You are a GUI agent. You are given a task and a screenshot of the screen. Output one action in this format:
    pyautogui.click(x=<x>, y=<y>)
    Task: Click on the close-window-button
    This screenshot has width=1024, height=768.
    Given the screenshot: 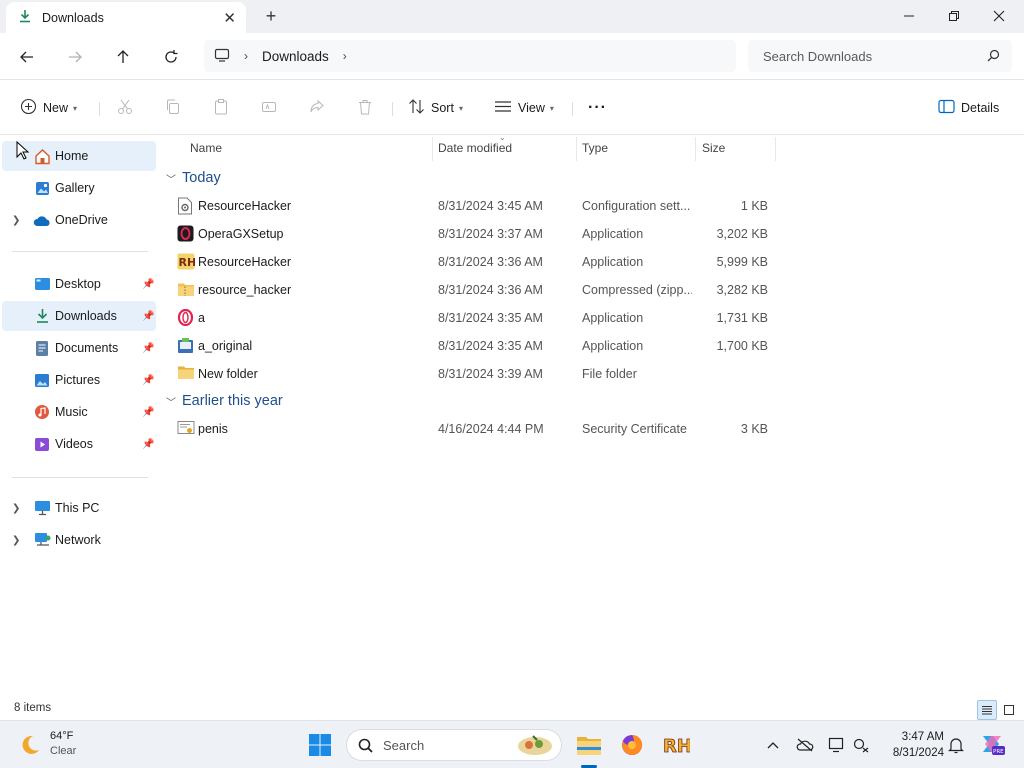 What is the action you would take?
    pyautogui.click(x=999, y=16)
    